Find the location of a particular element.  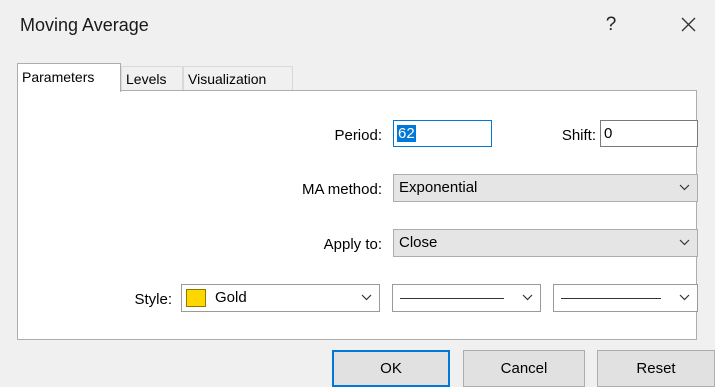

title-bar: Moving Average ? is located at coordinates (357, 26).